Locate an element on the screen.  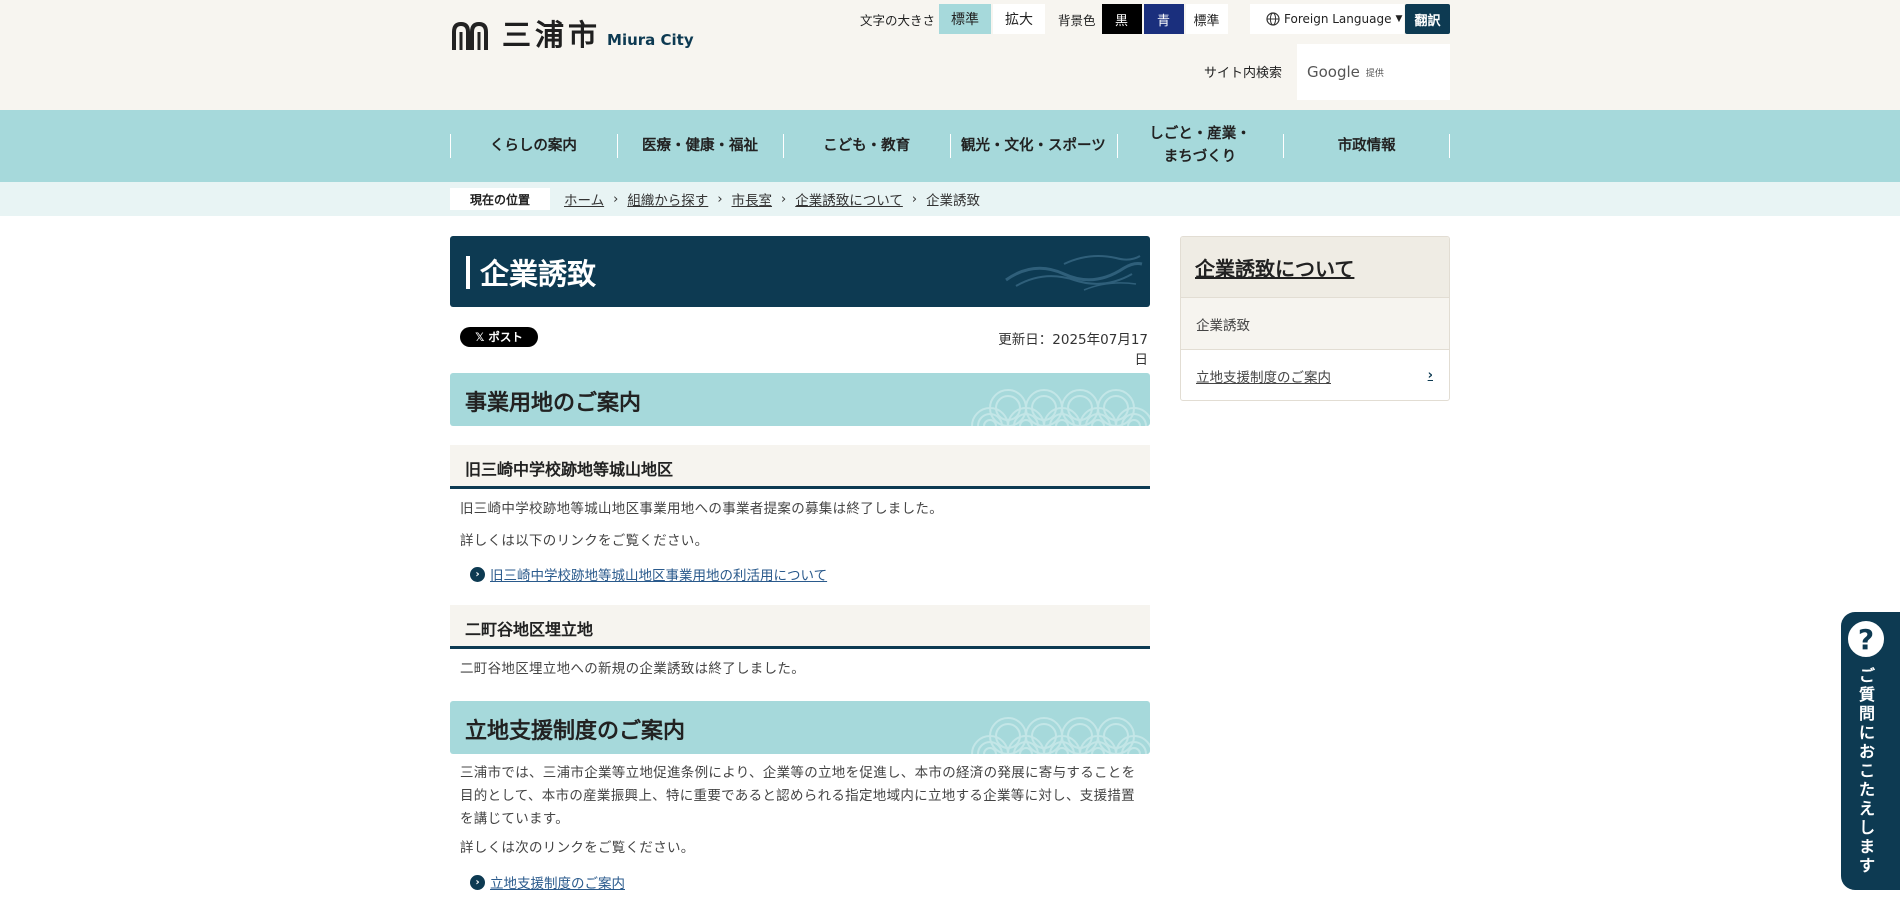
sidebar-menu: 企業誘致について 企業誘致 立地支援制度のご案内 › is located at coordinates (1315, 318).